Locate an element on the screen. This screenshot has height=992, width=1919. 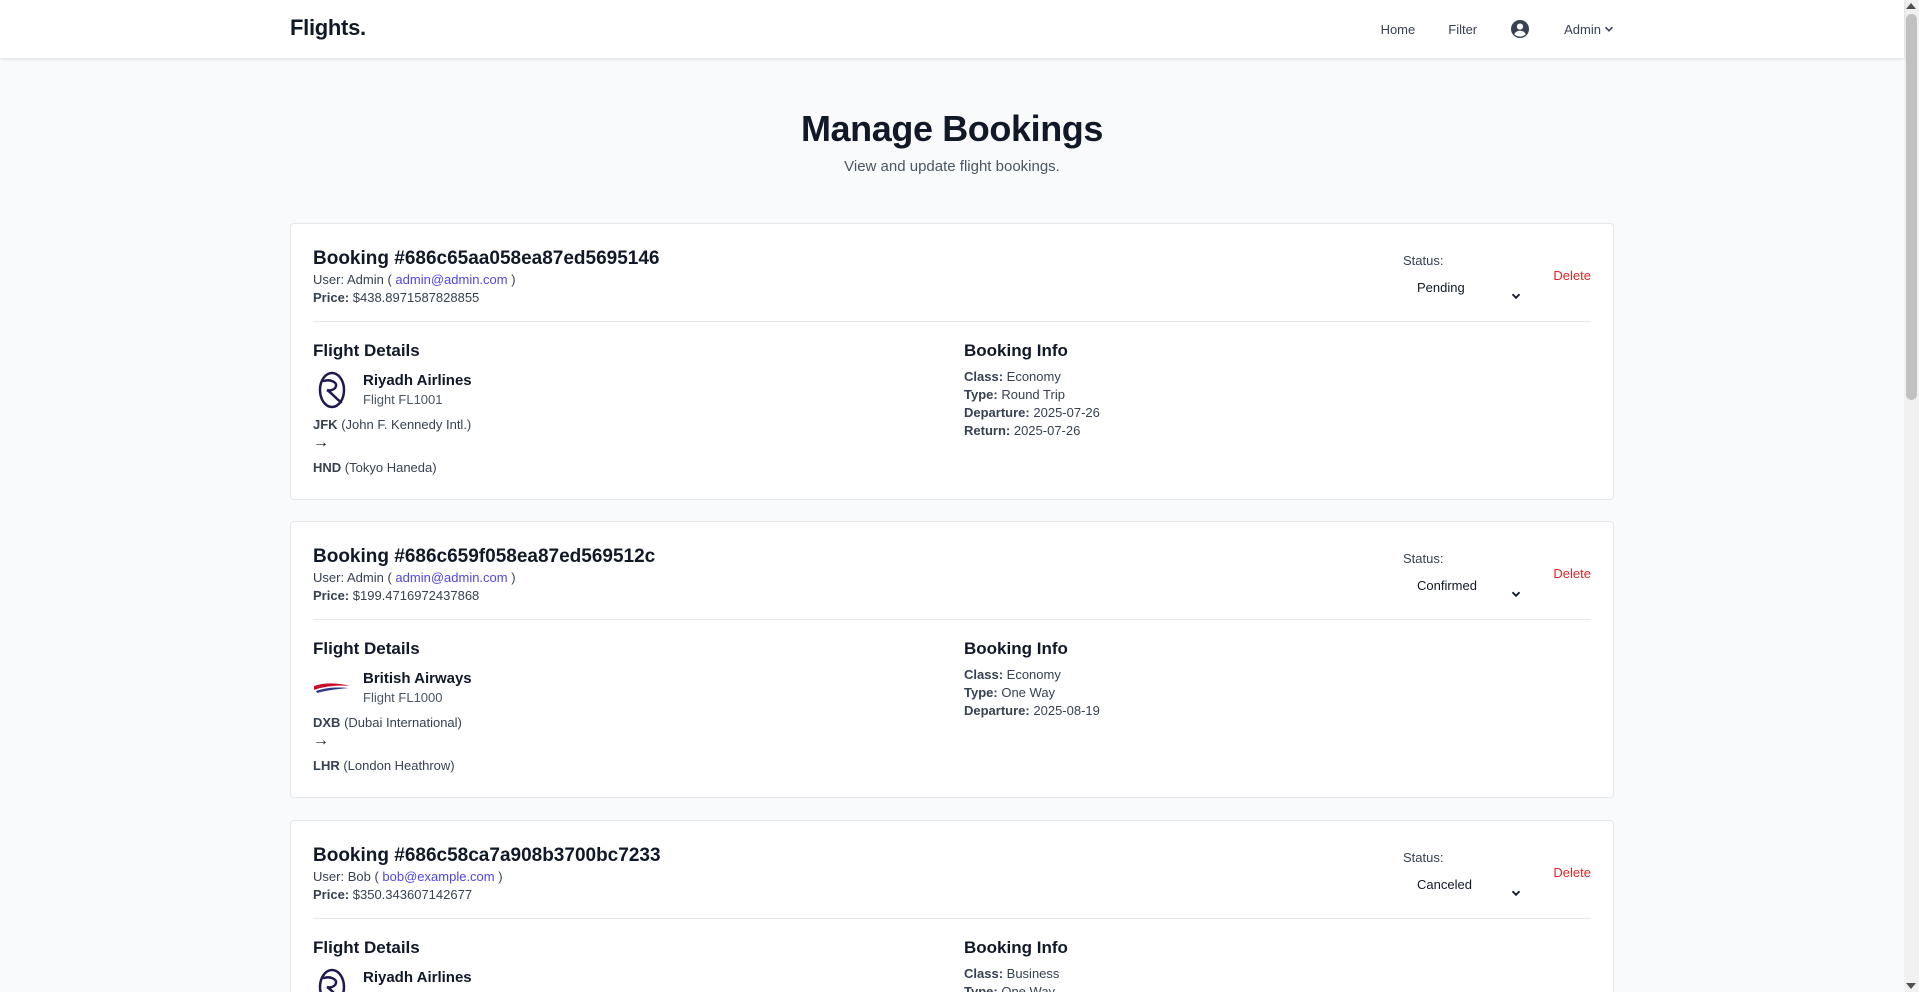
return-label: Return: is located at coordinates (987, 430).